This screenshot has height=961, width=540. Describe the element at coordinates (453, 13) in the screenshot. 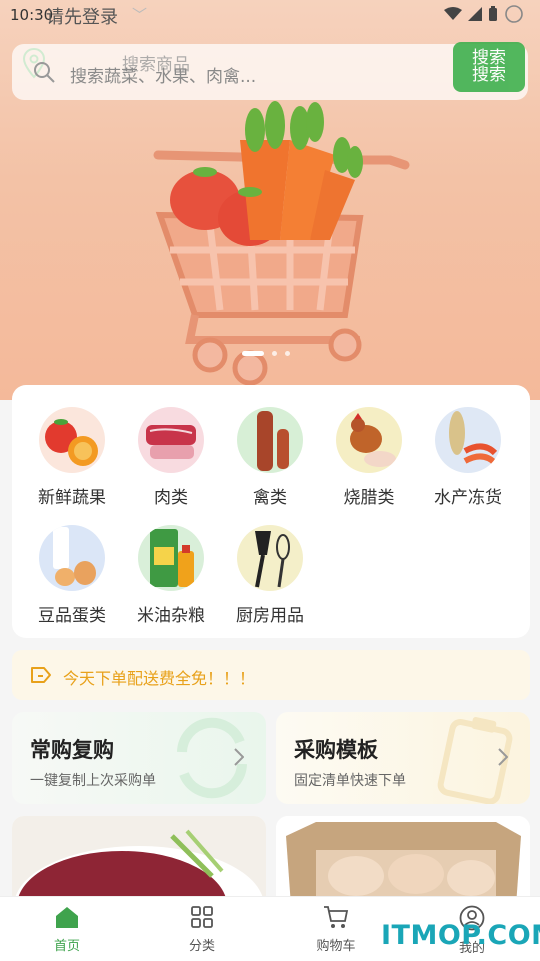

I see `wifi-icon` at that location.